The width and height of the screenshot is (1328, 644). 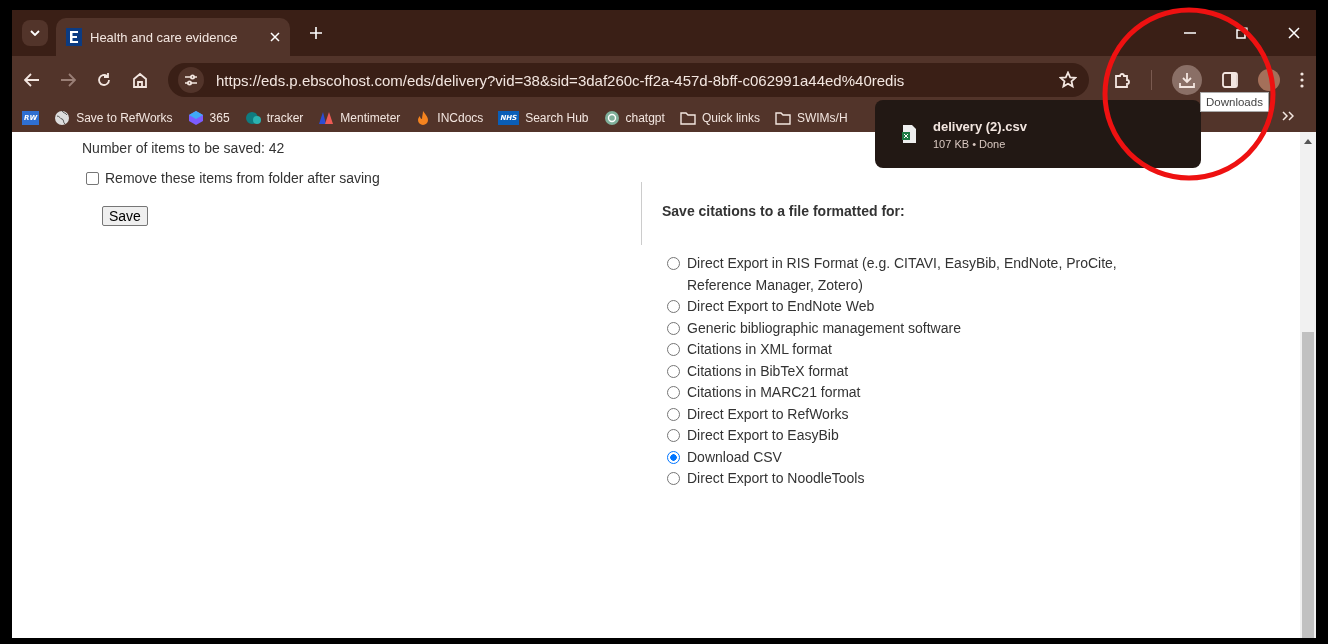 I want to click on bookmark-label: SWIMs/H, so click(x=822, y=118).